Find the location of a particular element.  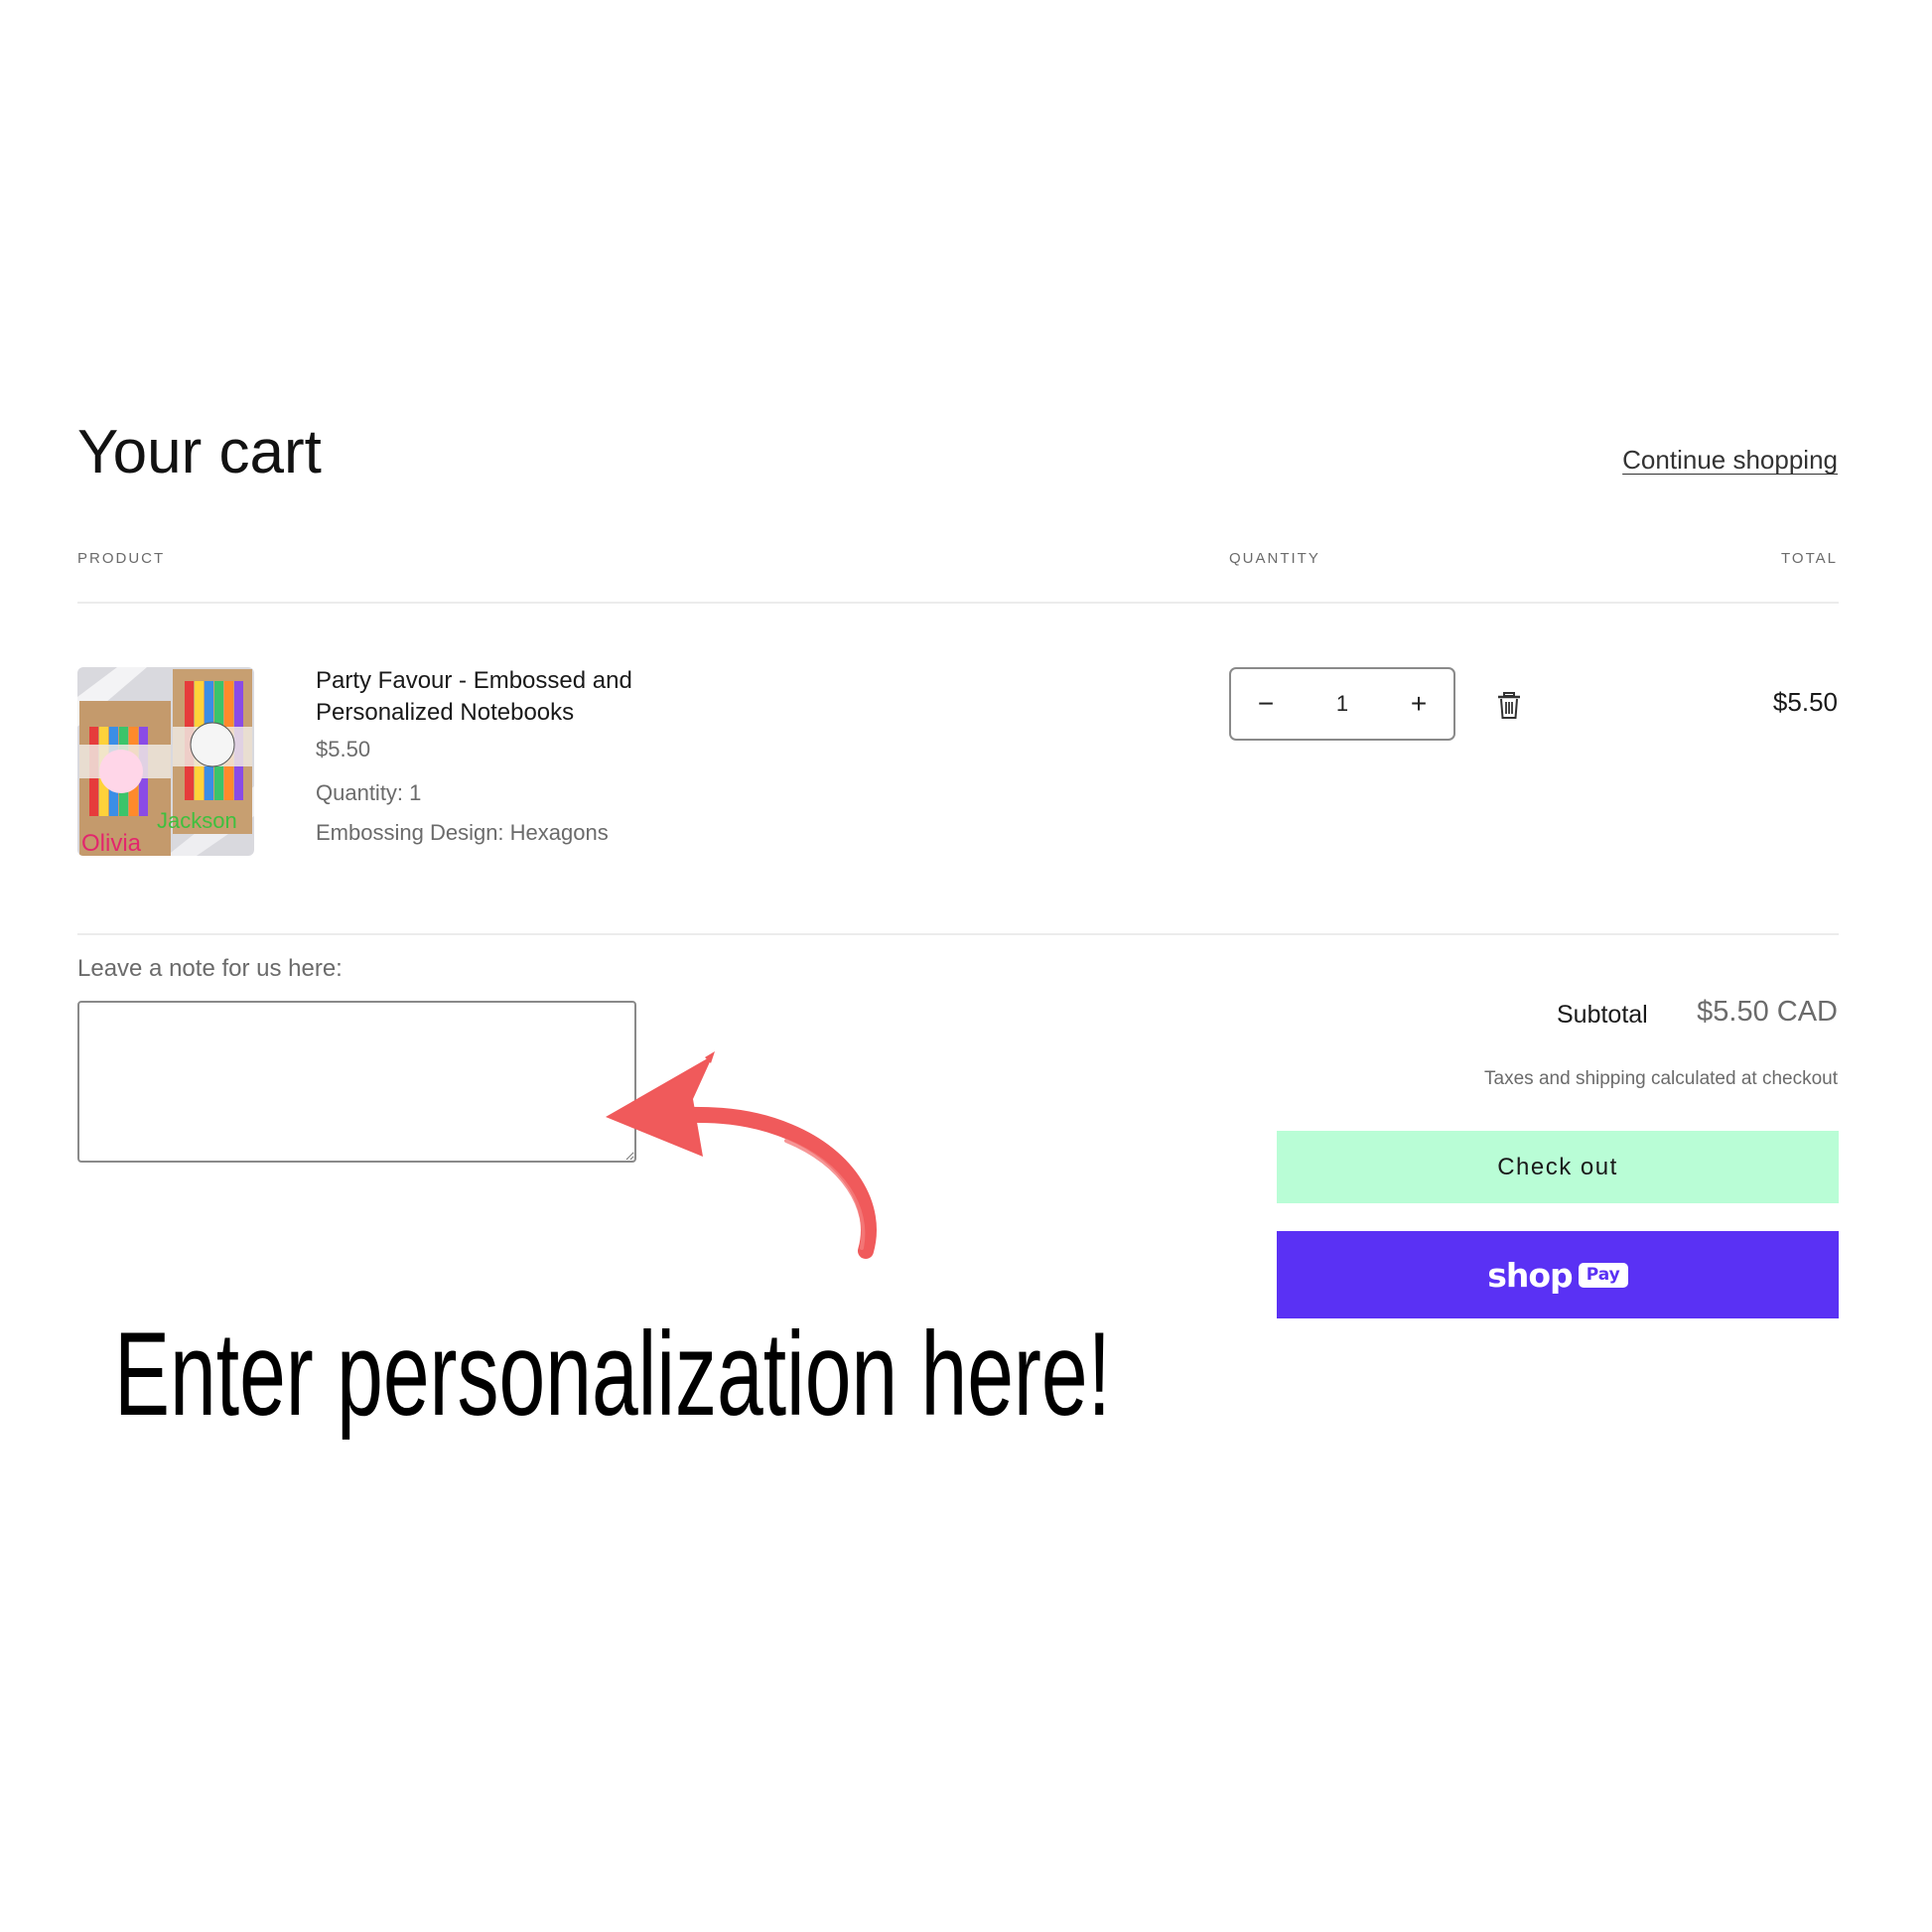

checkout-button-label: Check out is located at coordinates (1557, 1167).